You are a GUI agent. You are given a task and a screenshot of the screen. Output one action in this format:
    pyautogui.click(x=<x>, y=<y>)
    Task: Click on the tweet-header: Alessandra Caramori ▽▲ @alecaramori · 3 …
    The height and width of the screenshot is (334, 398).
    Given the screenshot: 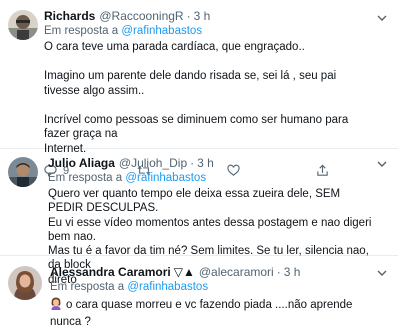 What is the action you would take?
    pyautogui.click(x=215, y=272)
    